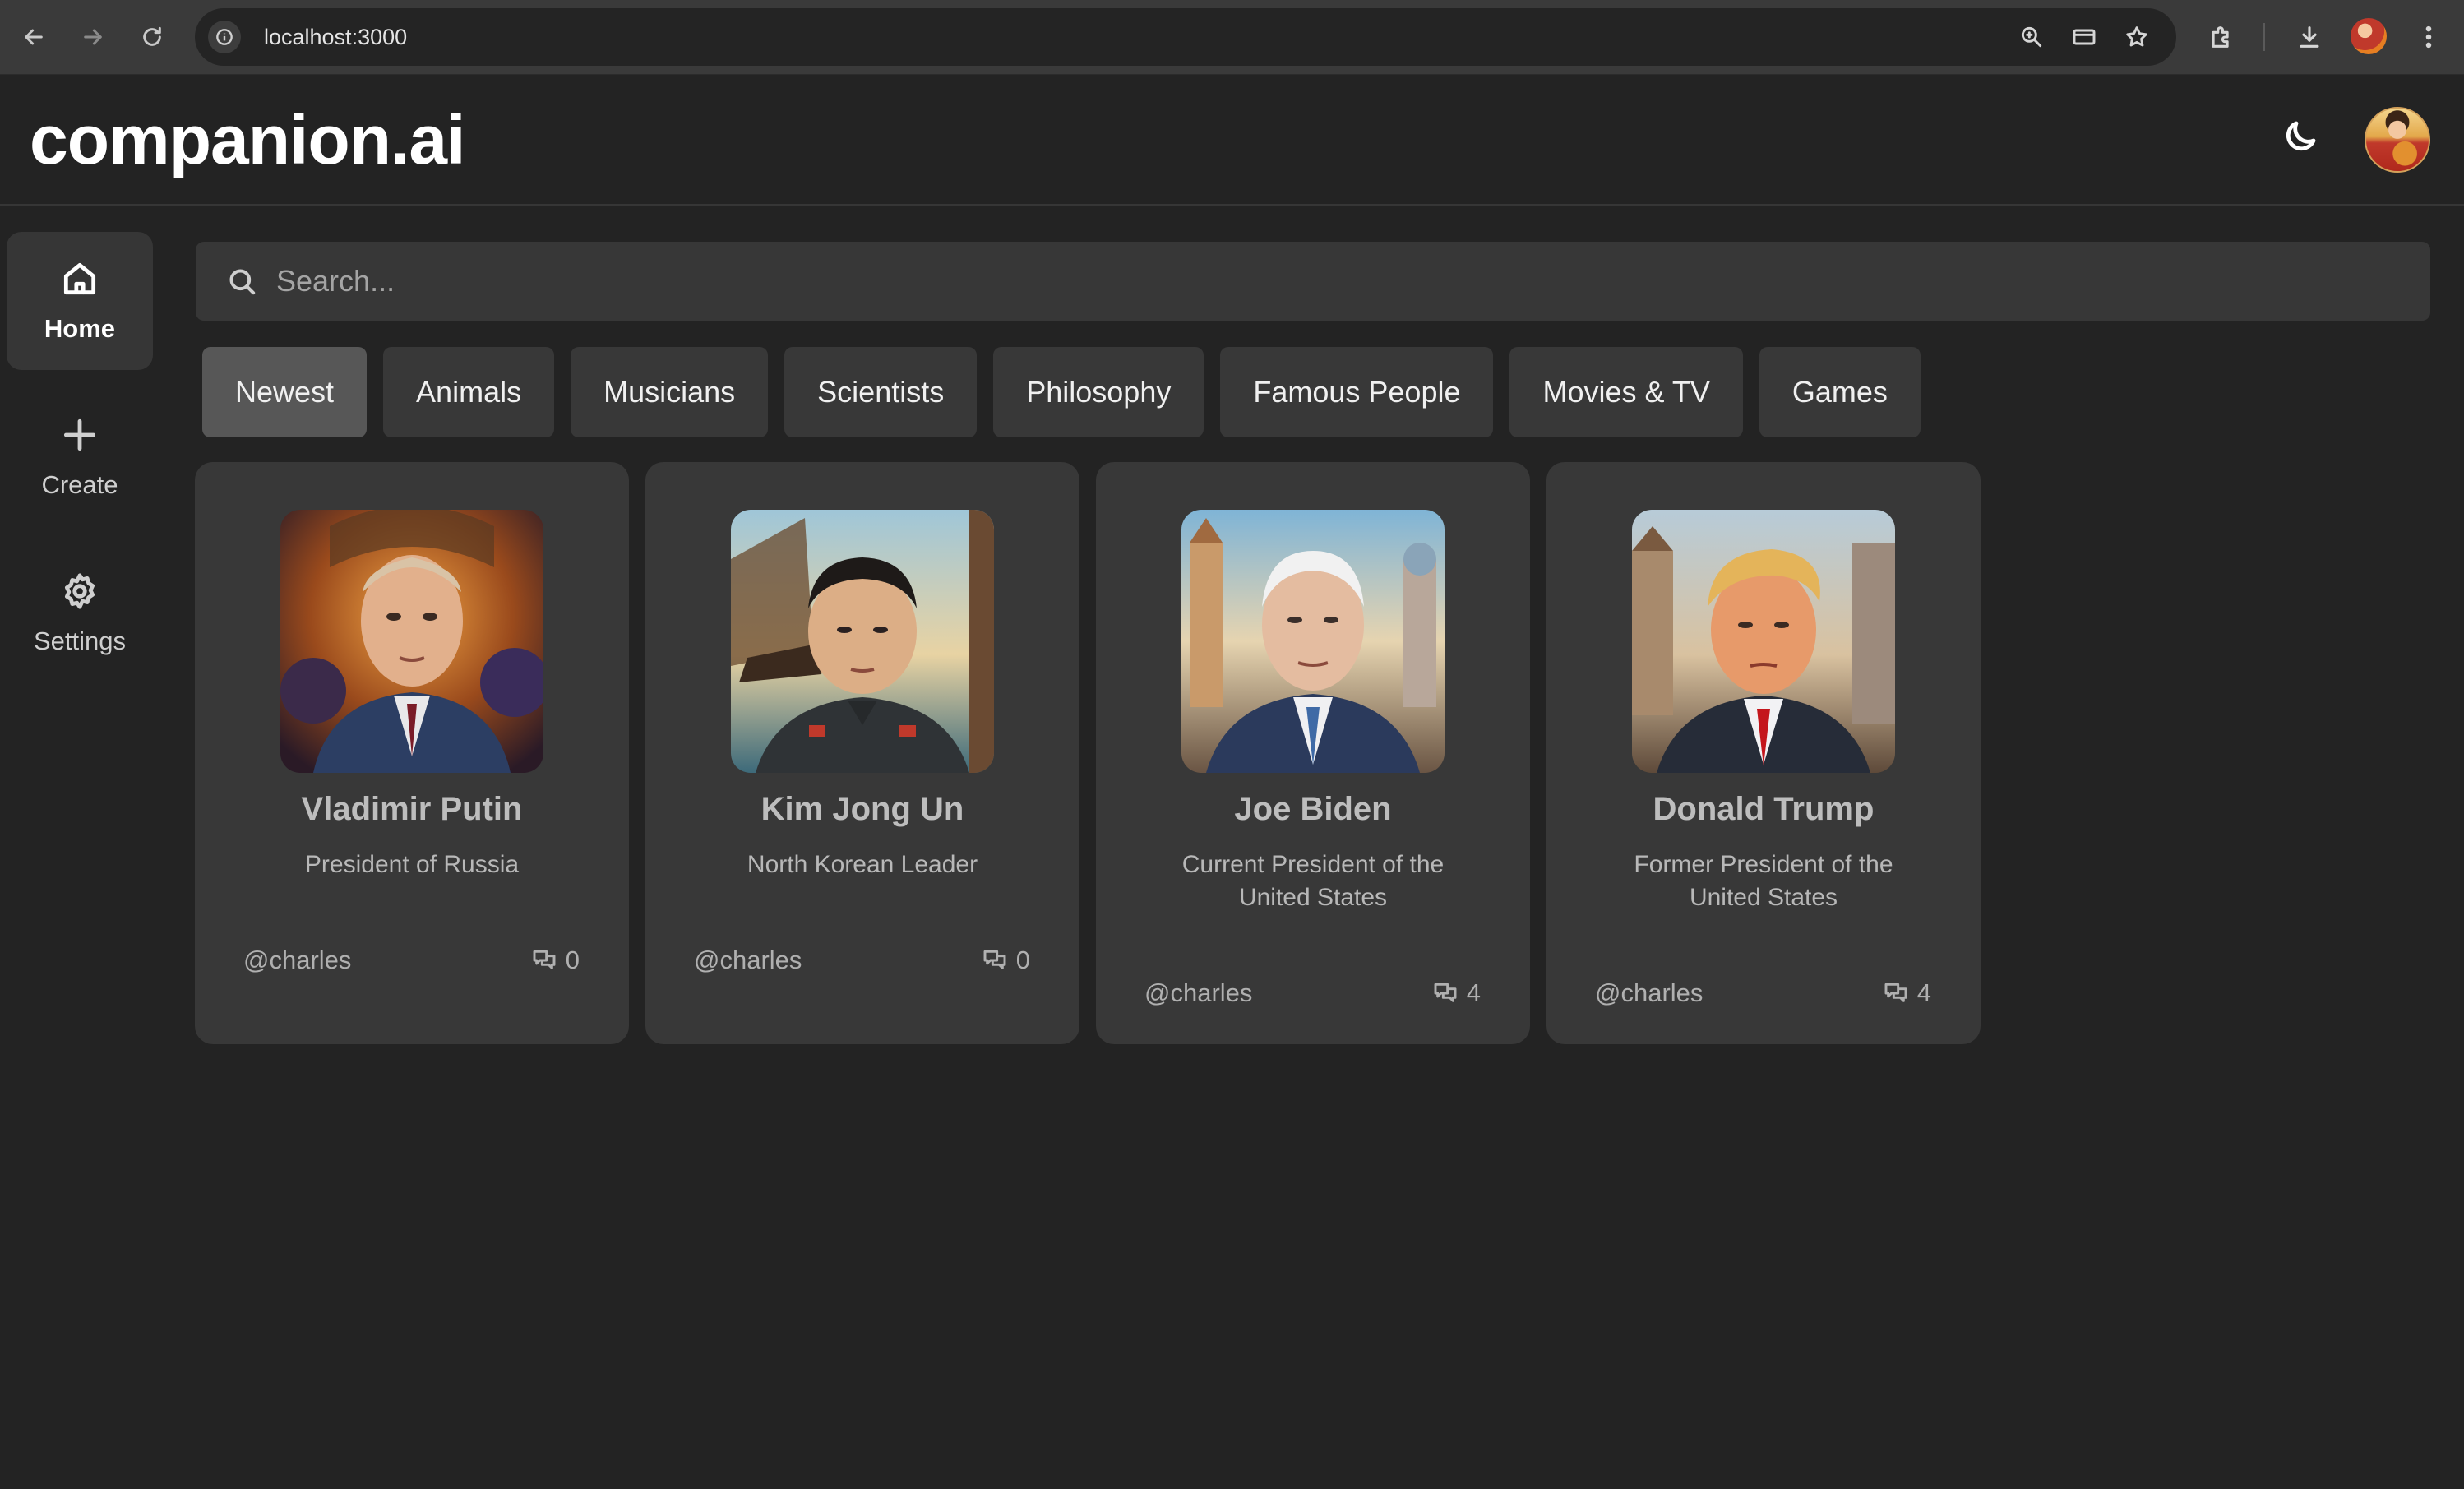 The image size is (2464, 1489). What do you see at coordinates (80, 591) in the screenshot?
I see `gear-icon` at bounding box center [80, 591].